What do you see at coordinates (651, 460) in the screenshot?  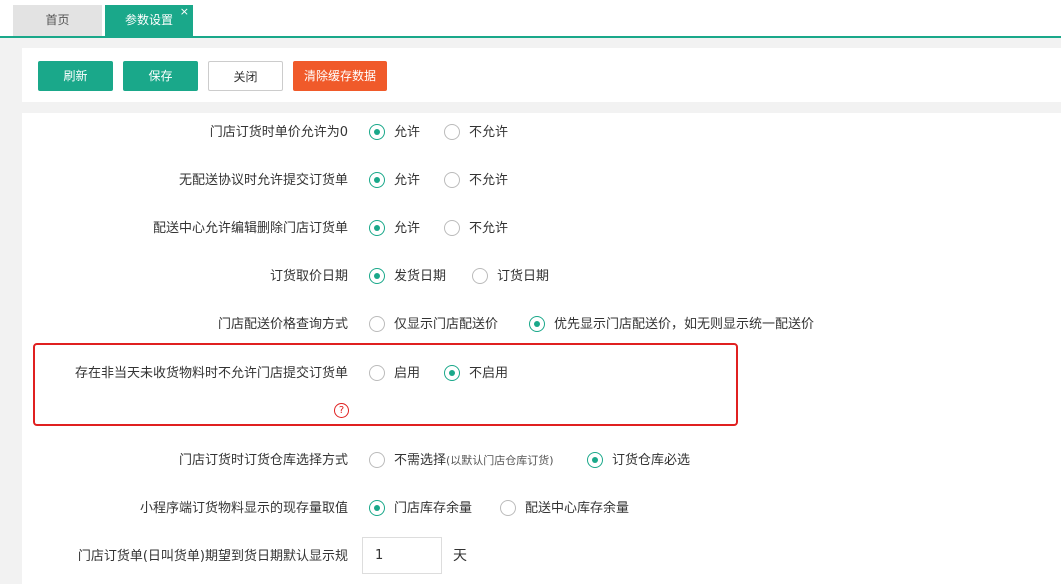 I see `radio-label: 订货仓库必选` at bounding box center [651, 460].